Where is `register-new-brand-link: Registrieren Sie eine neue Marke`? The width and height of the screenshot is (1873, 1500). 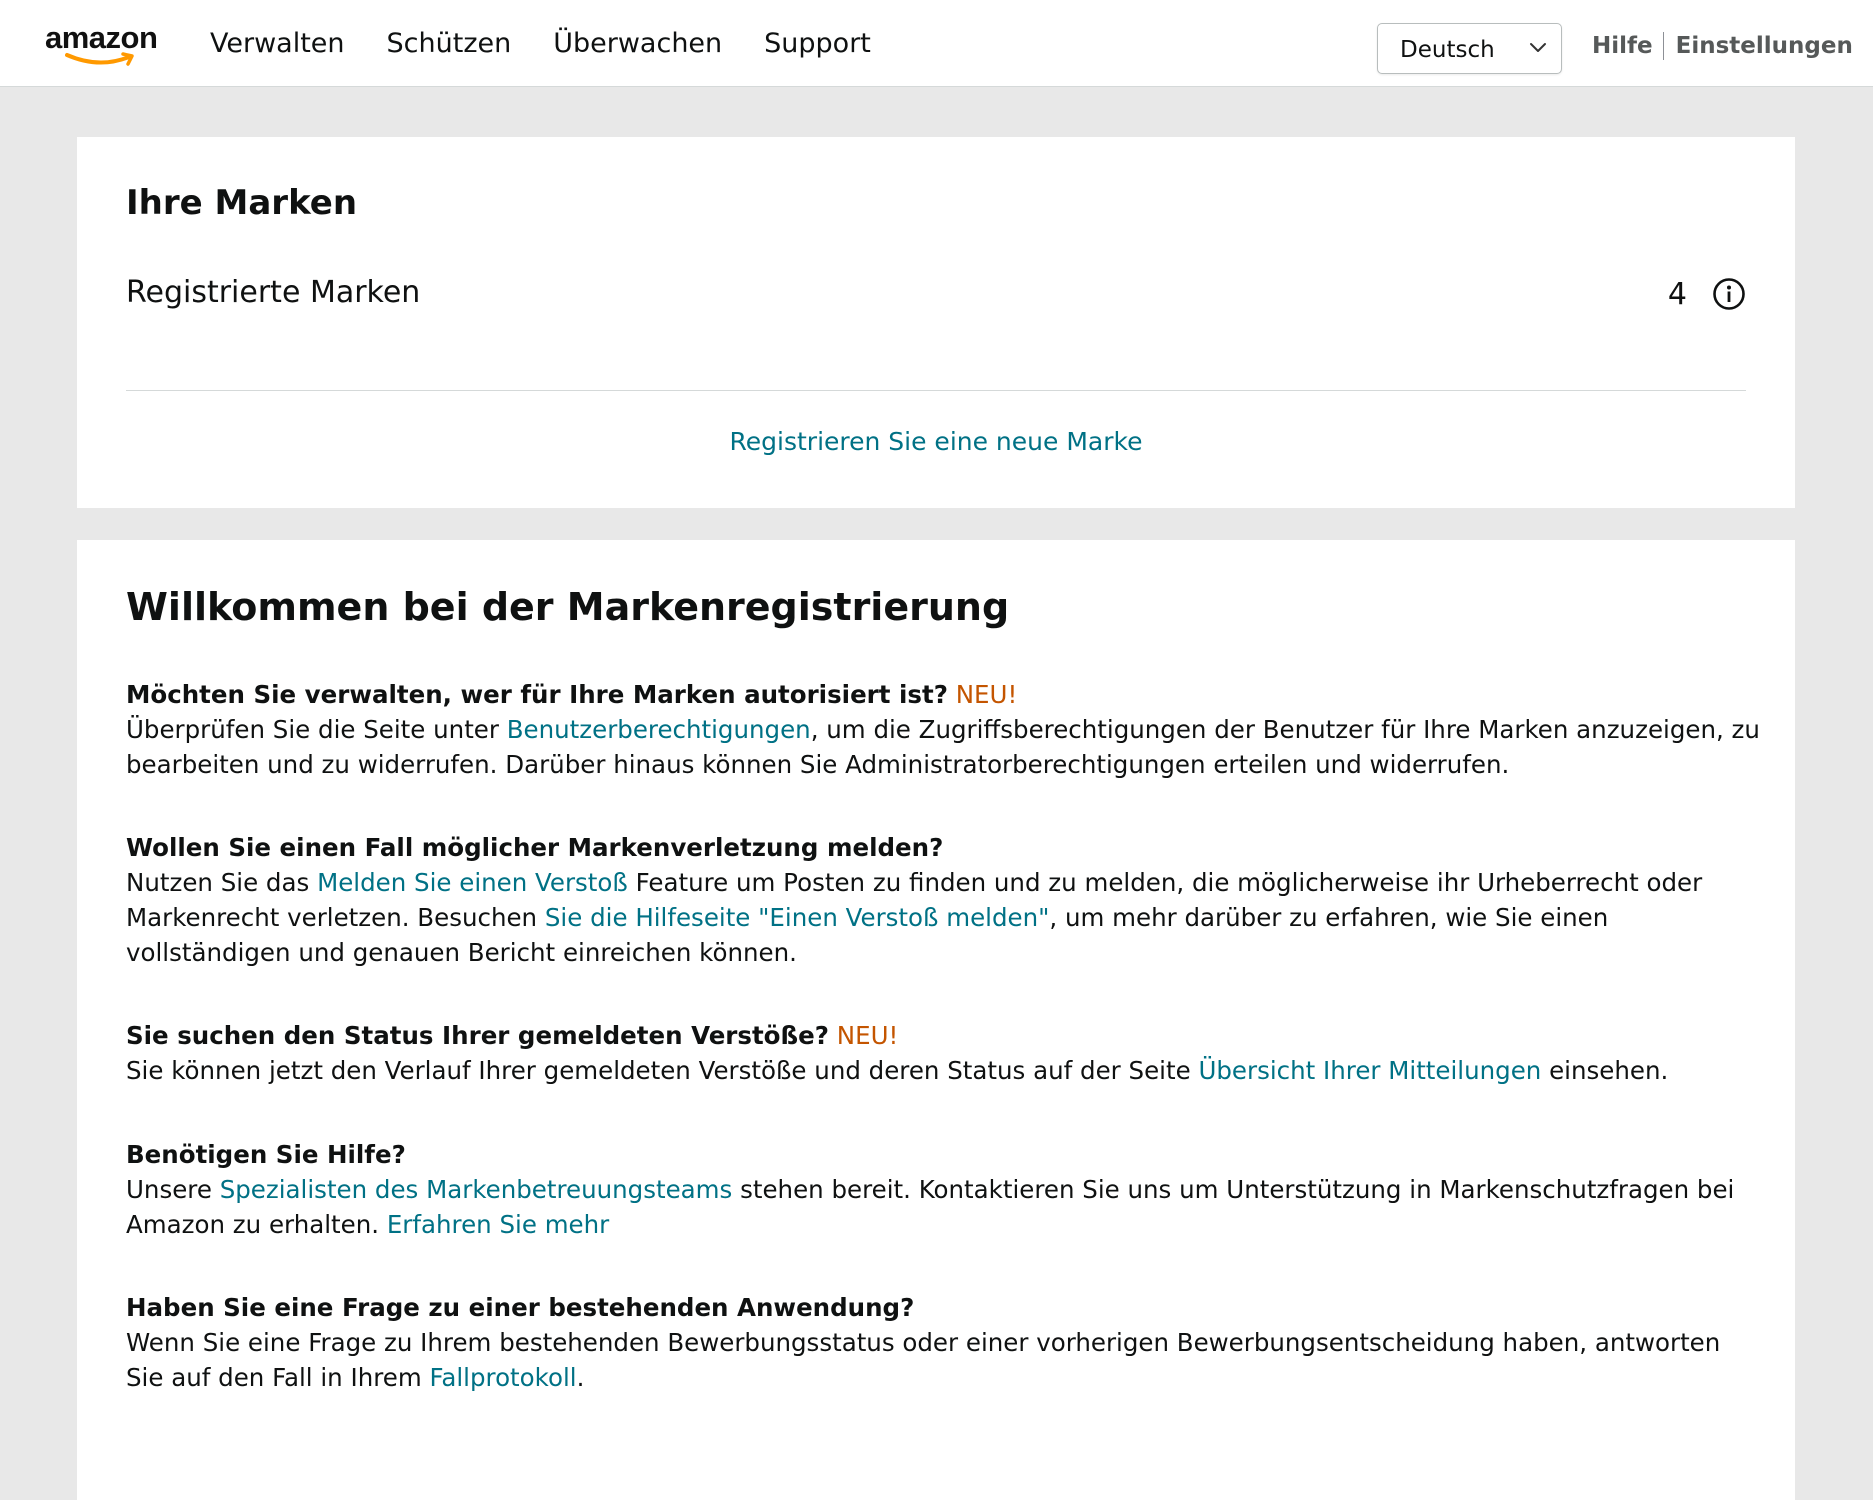
register-new-brand-link: Registrieren Sie eine neue Marke is located at coordinates (936, 441).